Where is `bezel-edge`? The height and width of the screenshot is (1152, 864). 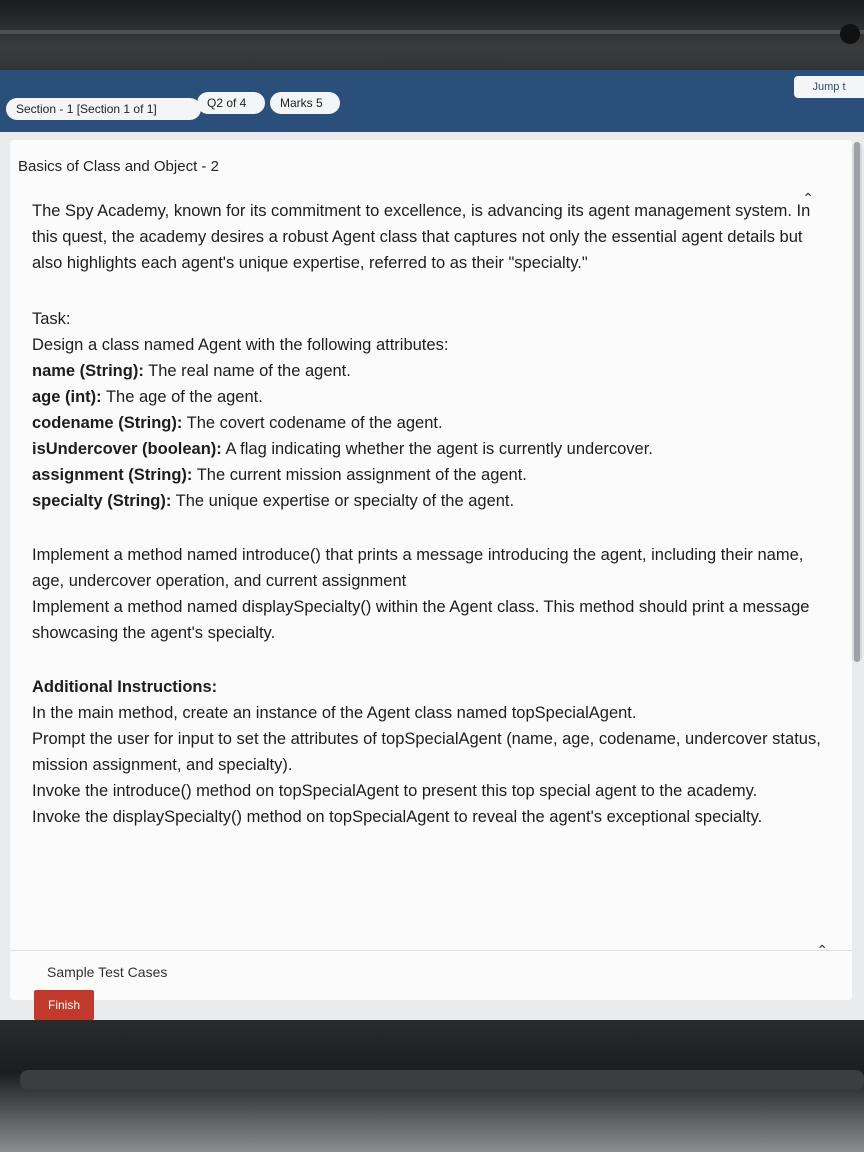
bezel-edge is located at coordinates (432, 32).